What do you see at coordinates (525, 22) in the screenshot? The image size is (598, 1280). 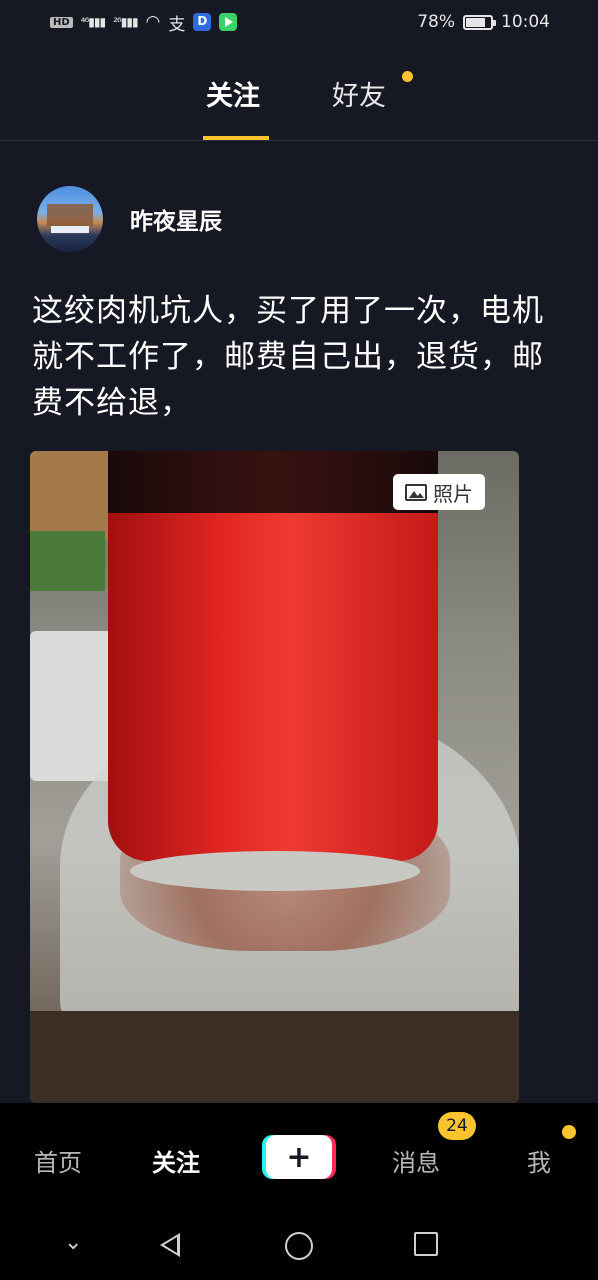 I see `clock: 10:04` at bounding box center [525, 22].